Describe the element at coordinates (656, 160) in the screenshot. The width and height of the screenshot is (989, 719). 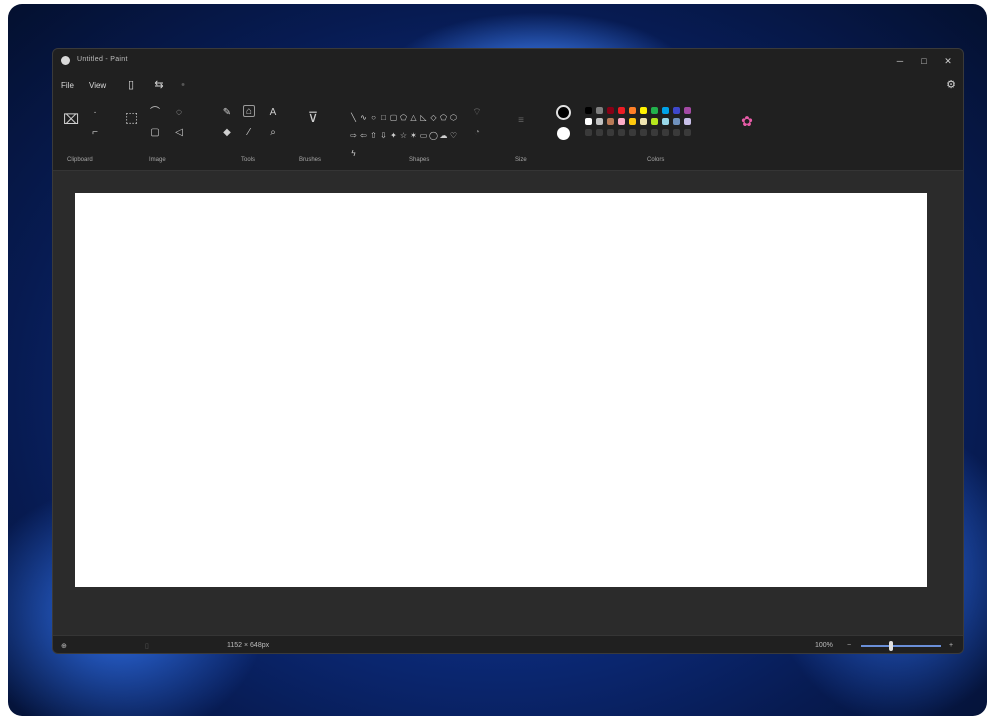
I see `group-label-colors: Colors` at that location.